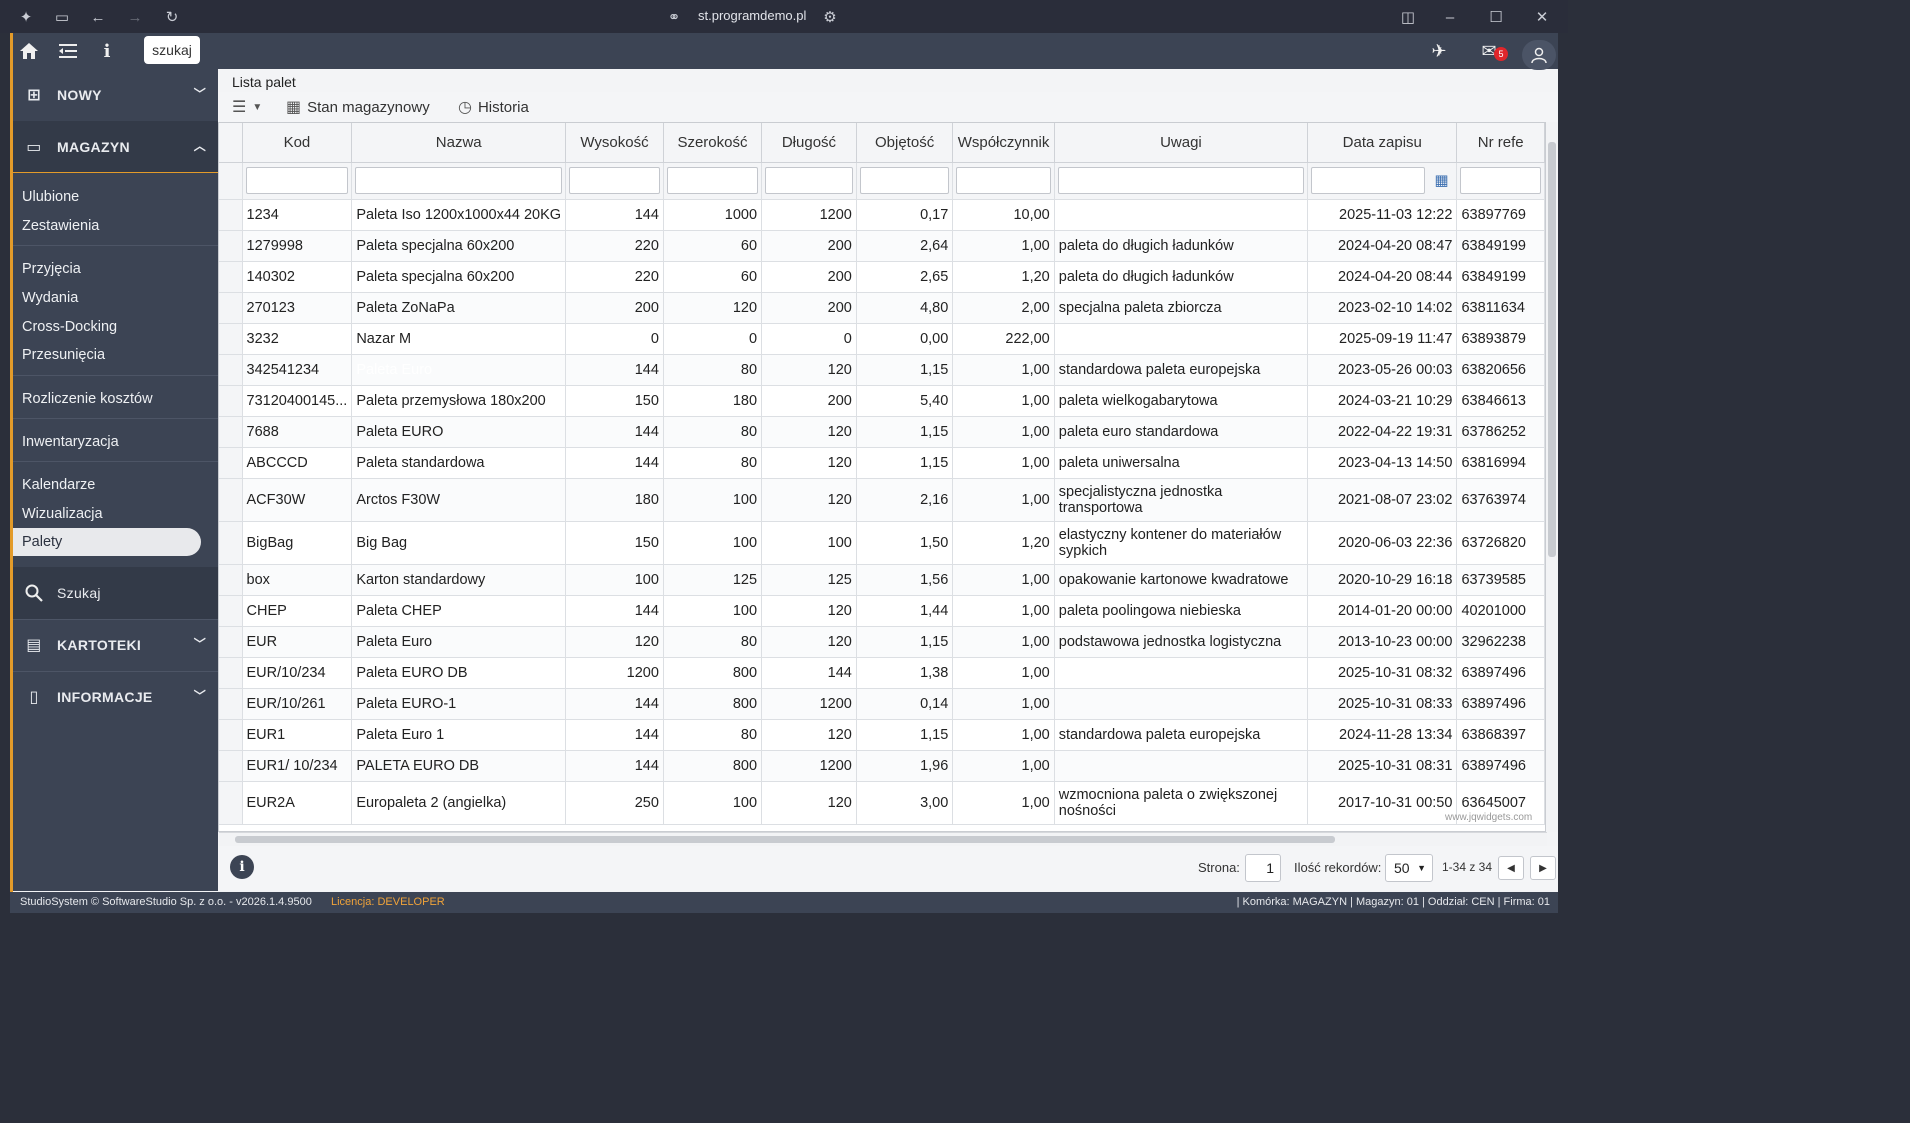  What do you see at coordinates (63, 355) in the screenshot?
I see `sidebar-item-przesuniecia: Przesunięcia` at bounding box center [63, 355].